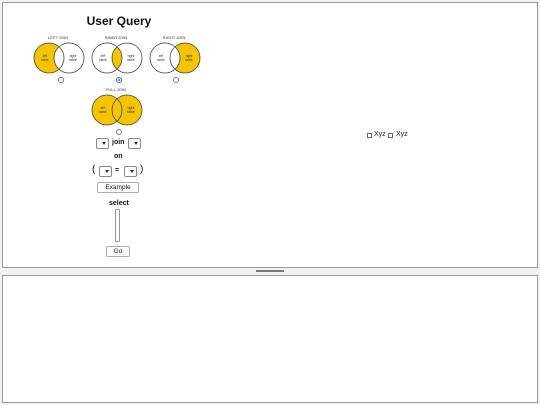 This screenshot has height=405, width=540. I want to click on left-table-select, so click(102, 143).